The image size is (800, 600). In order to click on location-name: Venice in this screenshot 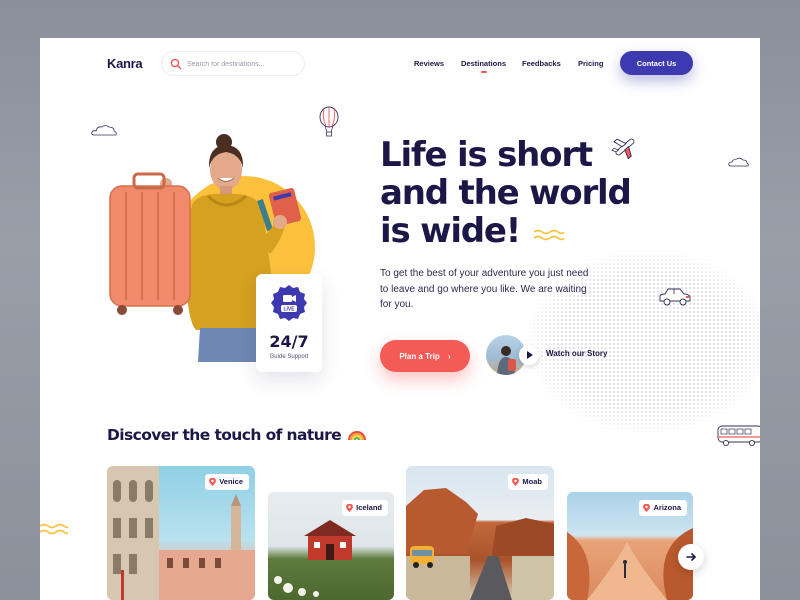, I will do `click(231, 481)`.